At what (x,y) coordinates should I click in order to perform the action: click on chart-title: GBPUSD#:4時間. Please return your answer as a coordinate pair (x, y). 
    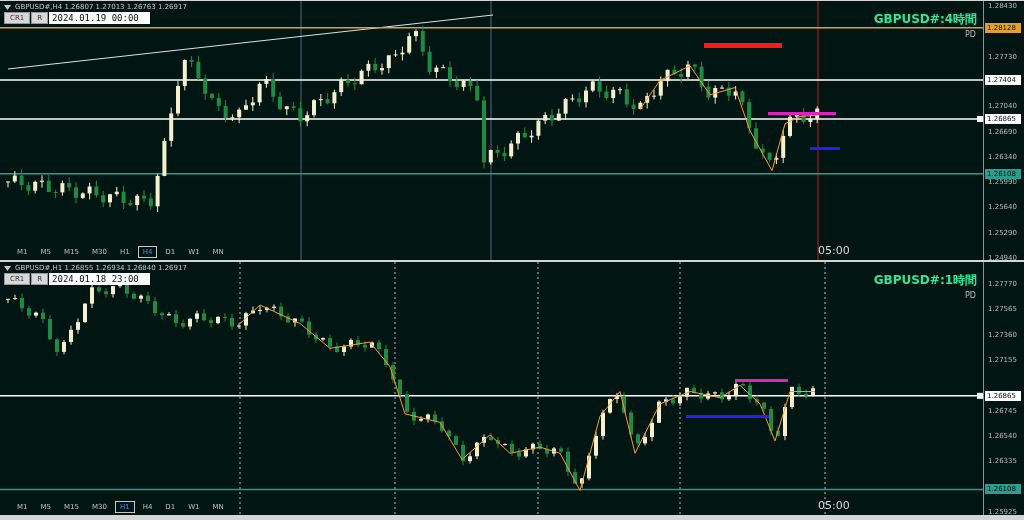
    Looking at the image, I should click on (925, 19).